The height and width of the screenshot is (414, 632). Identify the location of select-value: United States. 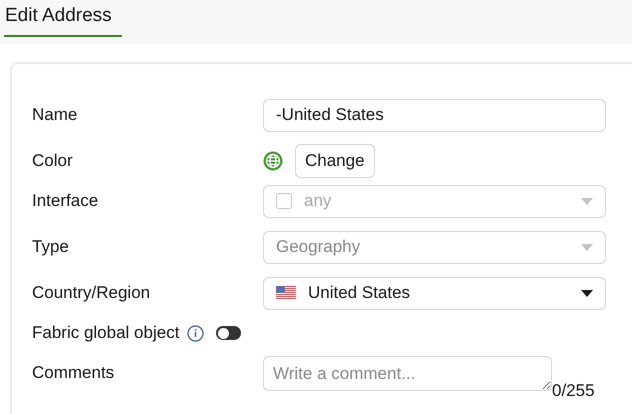
(360, 293).